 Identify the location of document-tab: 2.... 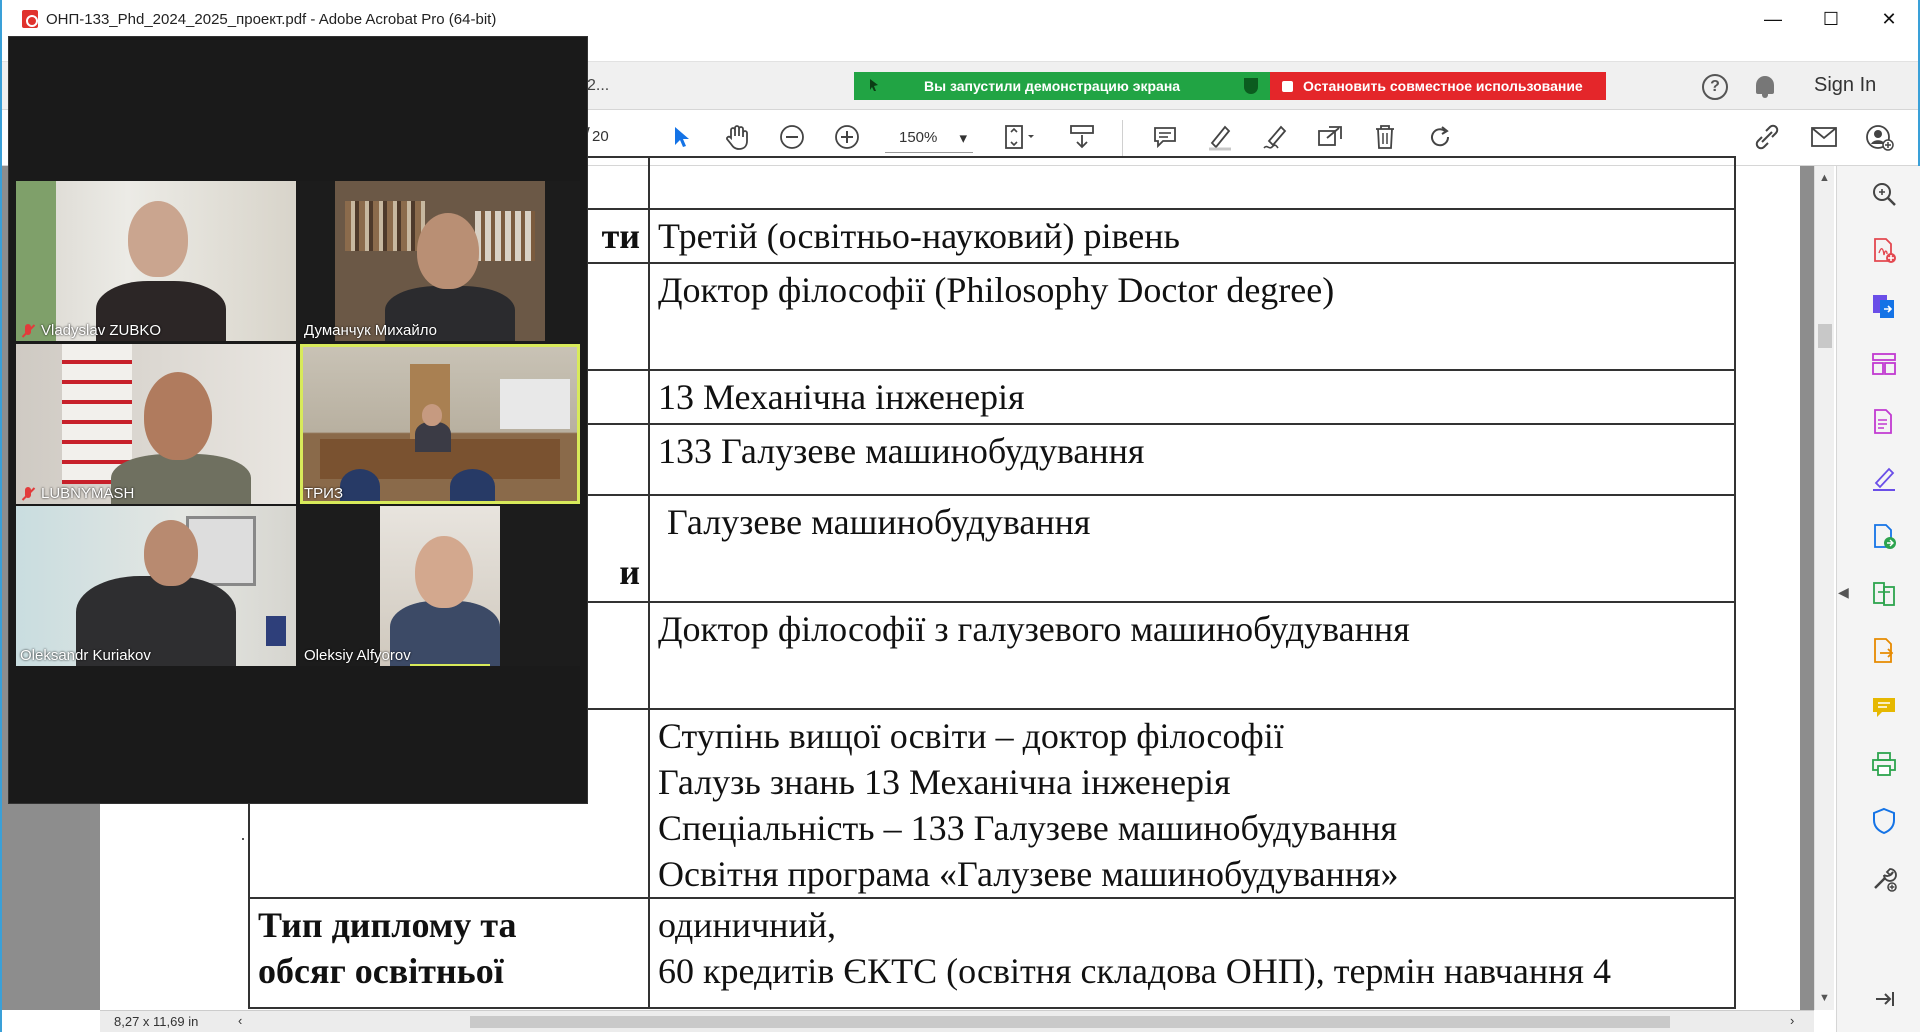
(617, 86).